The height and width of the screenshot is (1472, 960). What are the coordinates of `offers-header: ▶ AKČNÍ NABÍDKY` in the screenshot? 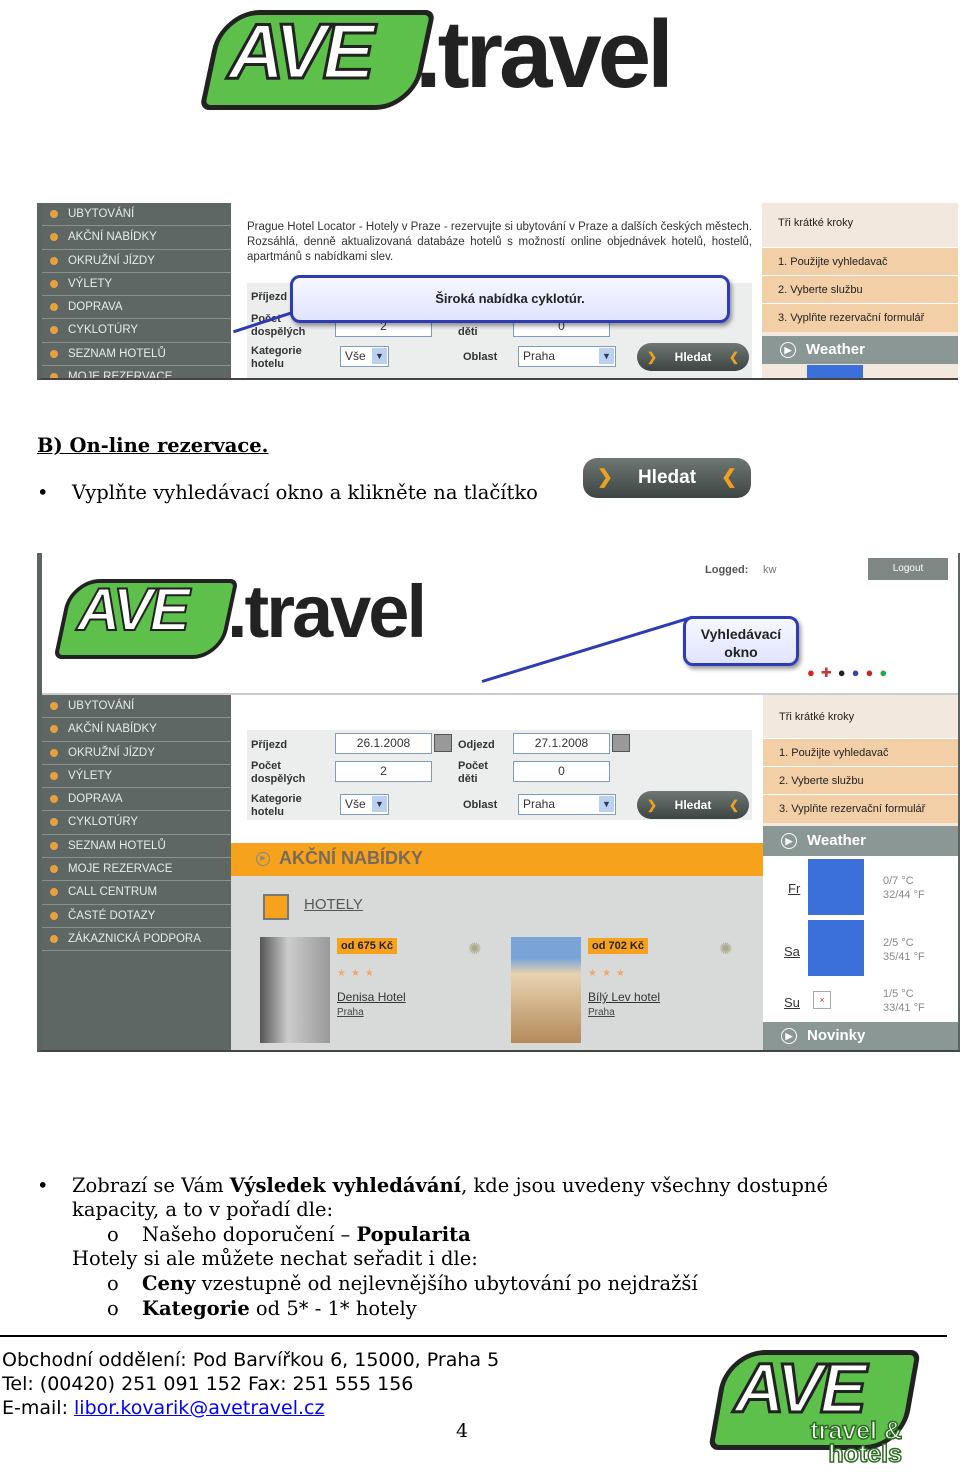 It's located at (497, 859).